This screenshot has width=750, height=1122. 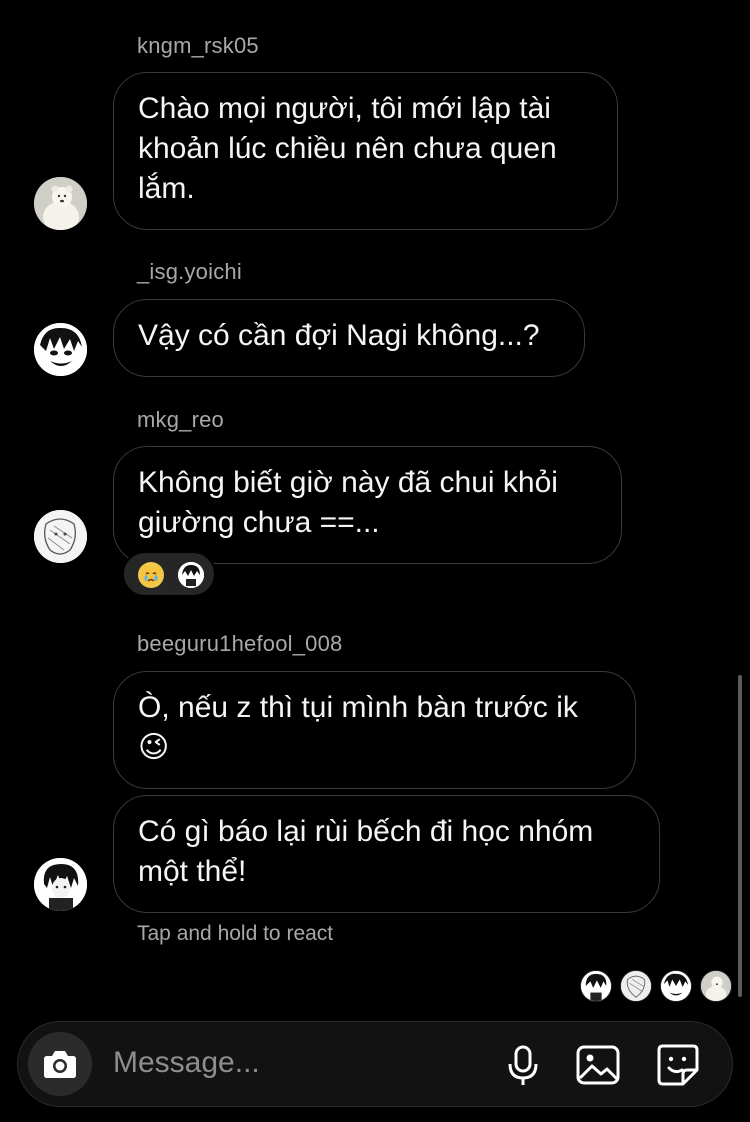 I want to click on message-text: một thể!, so click(x=192, y=871).